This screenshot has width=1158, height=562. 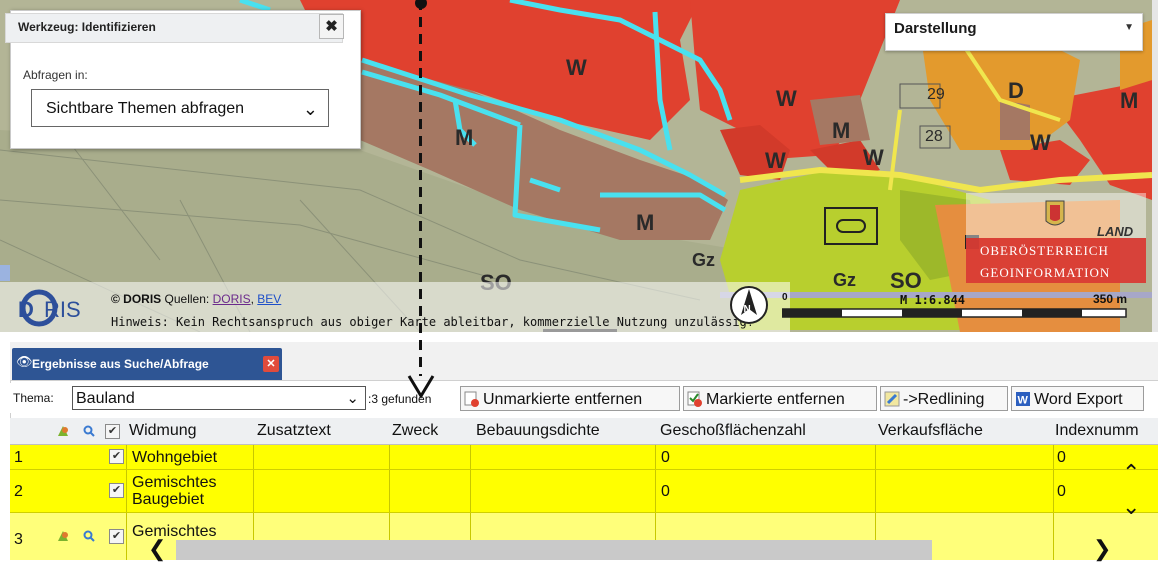 What do you see at coordinates (747, 309) in the screenshot?
I see `svg-text: N` at bounding box center [747, 309].